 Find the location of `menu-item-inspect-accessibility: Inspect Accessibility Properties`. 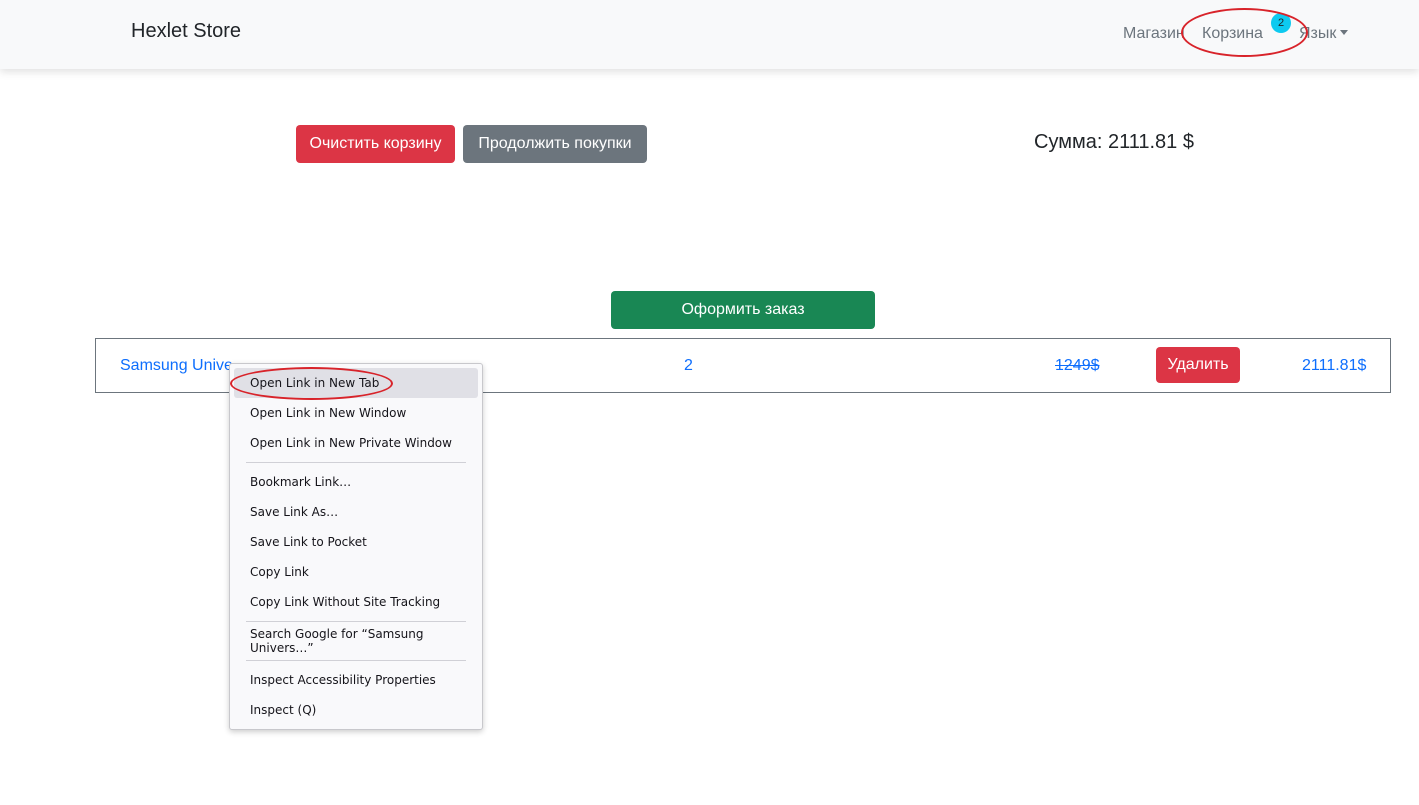

menu-item-inspect-accessibility: Inspect Accessibility Properties is located at coordinates (356, 680).